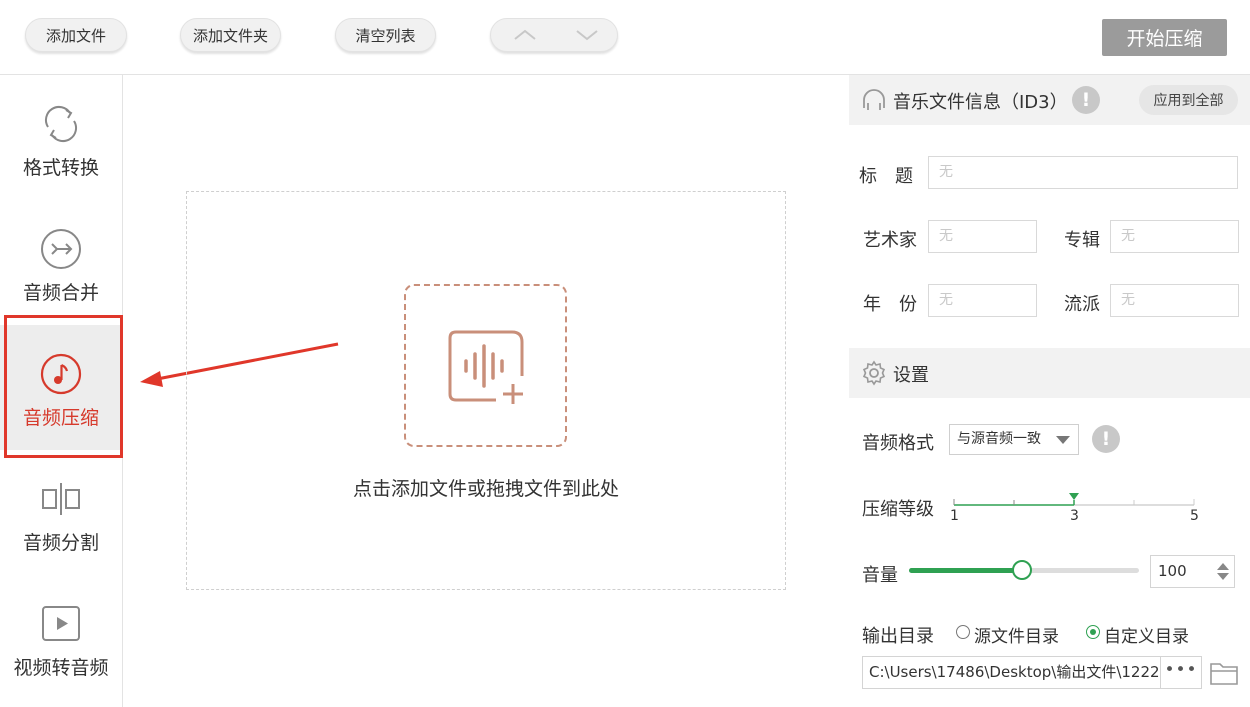 This screenshot has width=1250, height=707. Describe the element at coordinates (965, 570) in the screenshot. I see `volume-fill` at that location.